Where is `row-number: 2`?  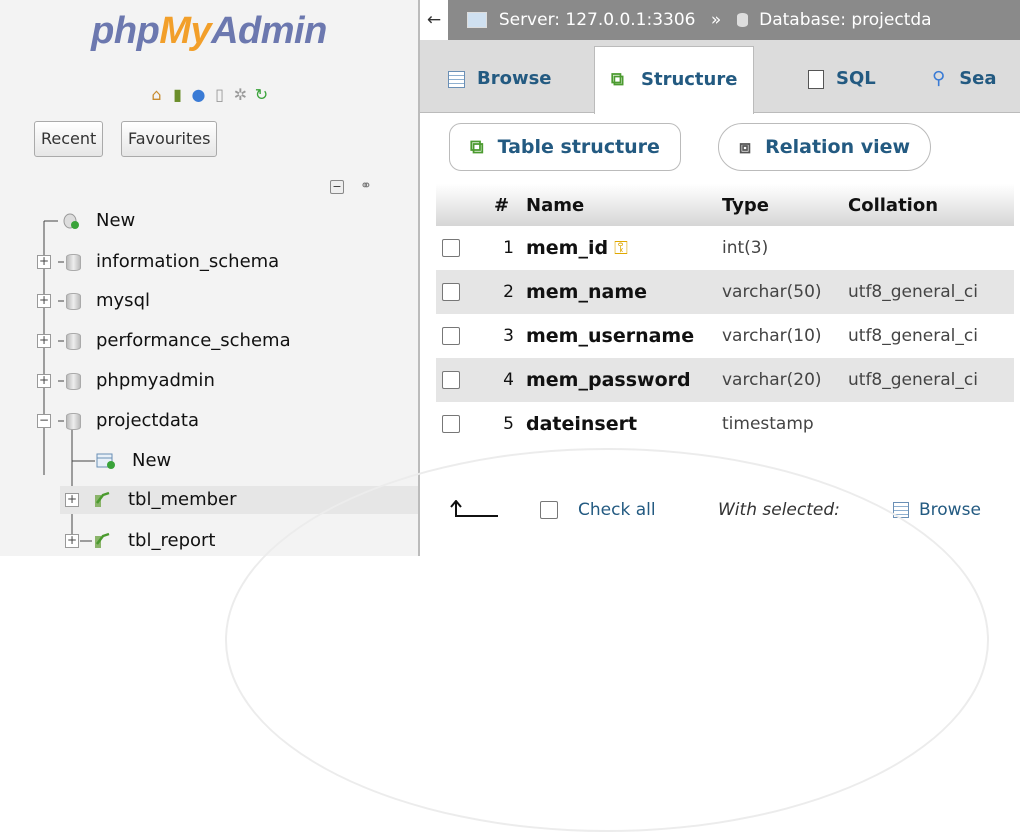 row-number: 2 is located at coordinates (504, 292).